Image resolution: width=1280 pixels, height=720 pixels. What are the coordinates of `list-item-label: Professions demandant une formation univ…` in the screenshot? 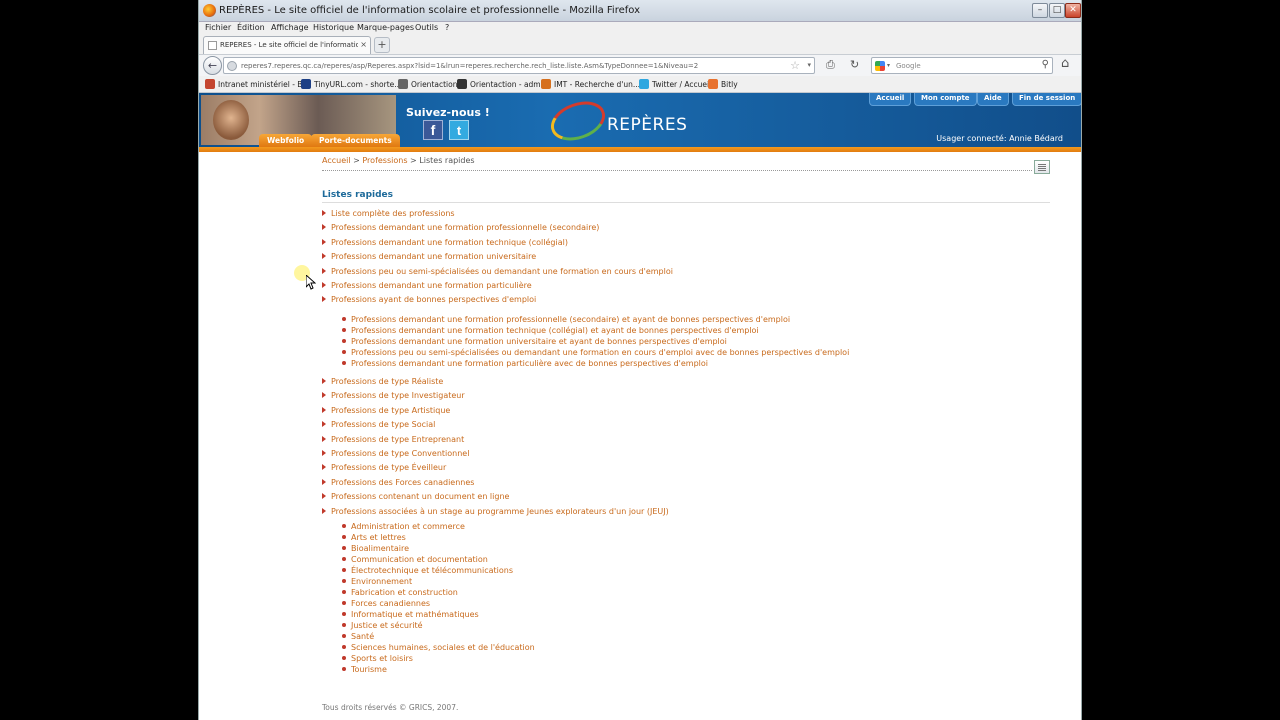 It's located at (433, 256).